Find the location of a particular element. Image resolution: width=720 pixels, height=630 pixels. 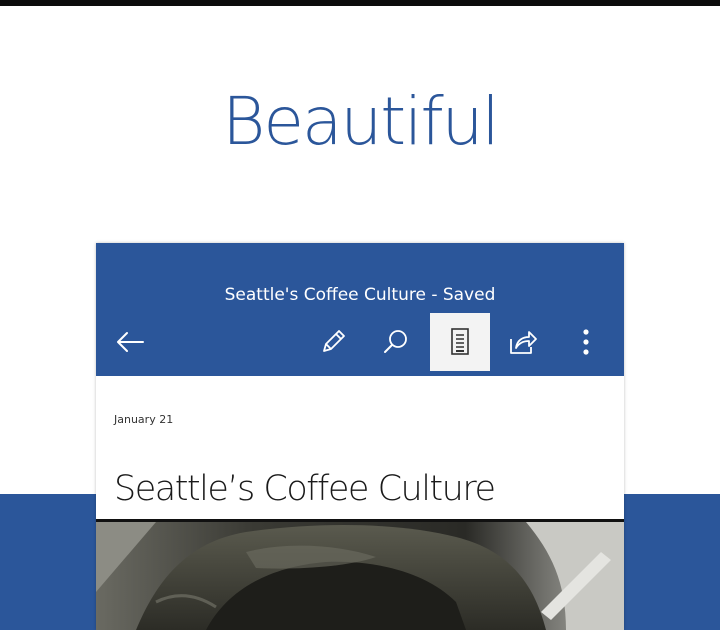

back-button is located at coordinates (130, 342).